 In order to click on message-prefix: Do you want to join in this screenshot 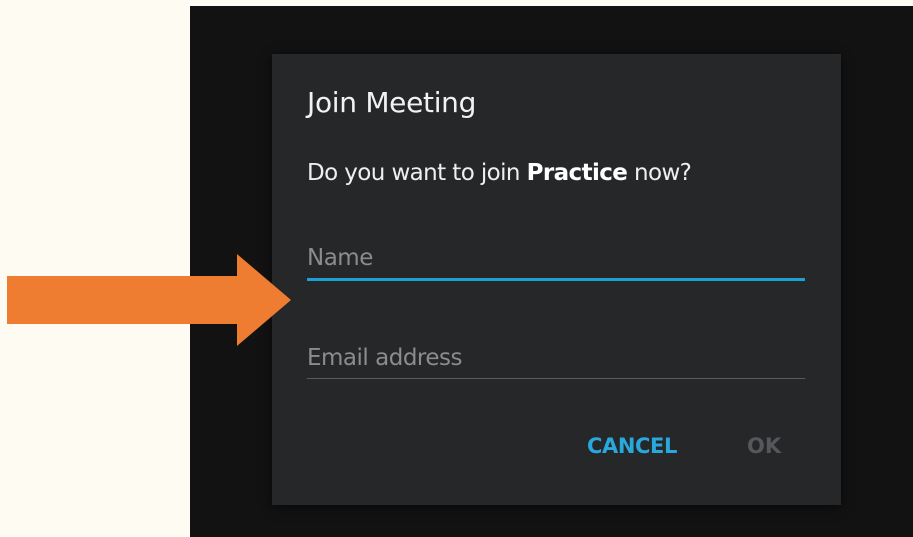, I will do `click(417, 173)`.